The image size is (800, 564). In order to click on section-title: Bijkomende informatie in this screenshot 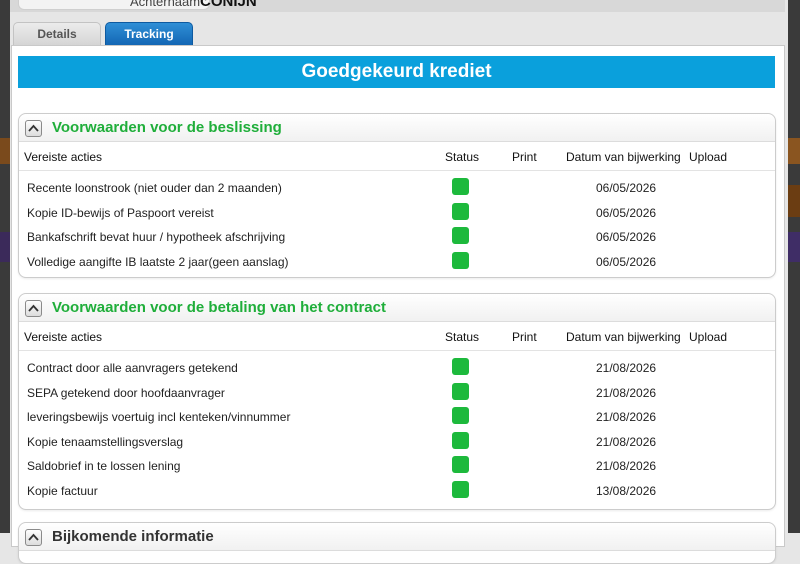, I will do `click(133, 536)`.